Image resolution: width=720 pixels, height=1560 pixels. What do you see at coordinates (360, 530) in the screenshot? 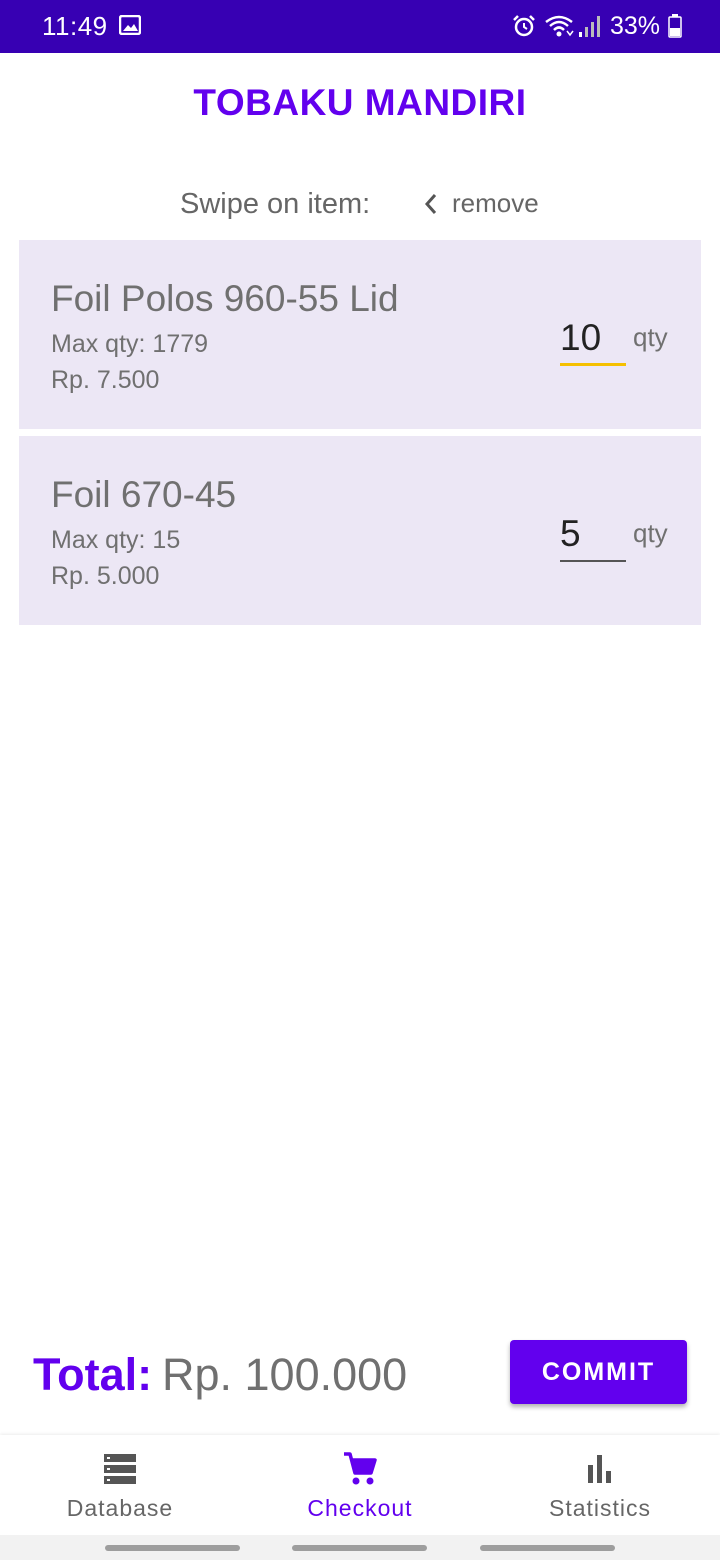
I see `cart-item: Foil 670-45 Max qty: 15 Rp. 5.000 qty` at bounding box center [360, 530].